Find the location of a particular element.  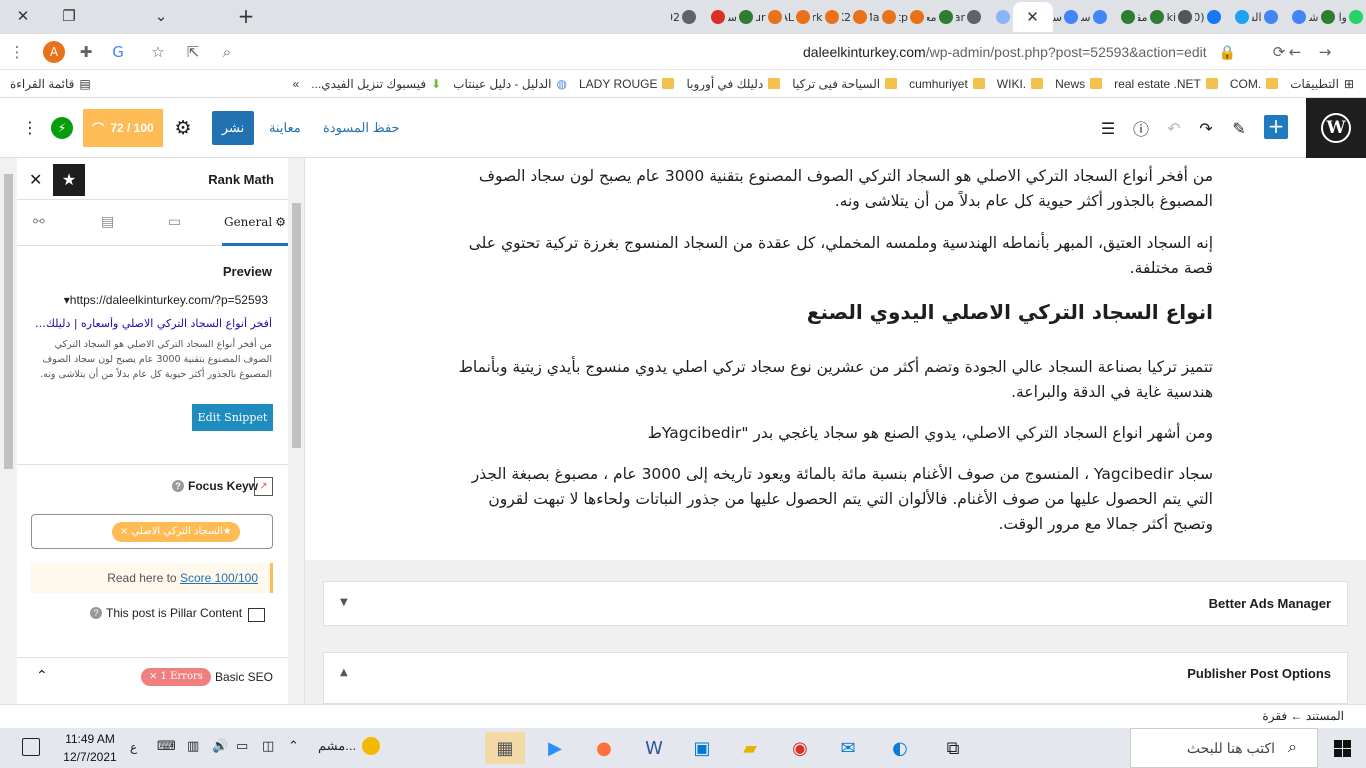

details-info-icon: ⓘ is located at coordinates (1141, 128).